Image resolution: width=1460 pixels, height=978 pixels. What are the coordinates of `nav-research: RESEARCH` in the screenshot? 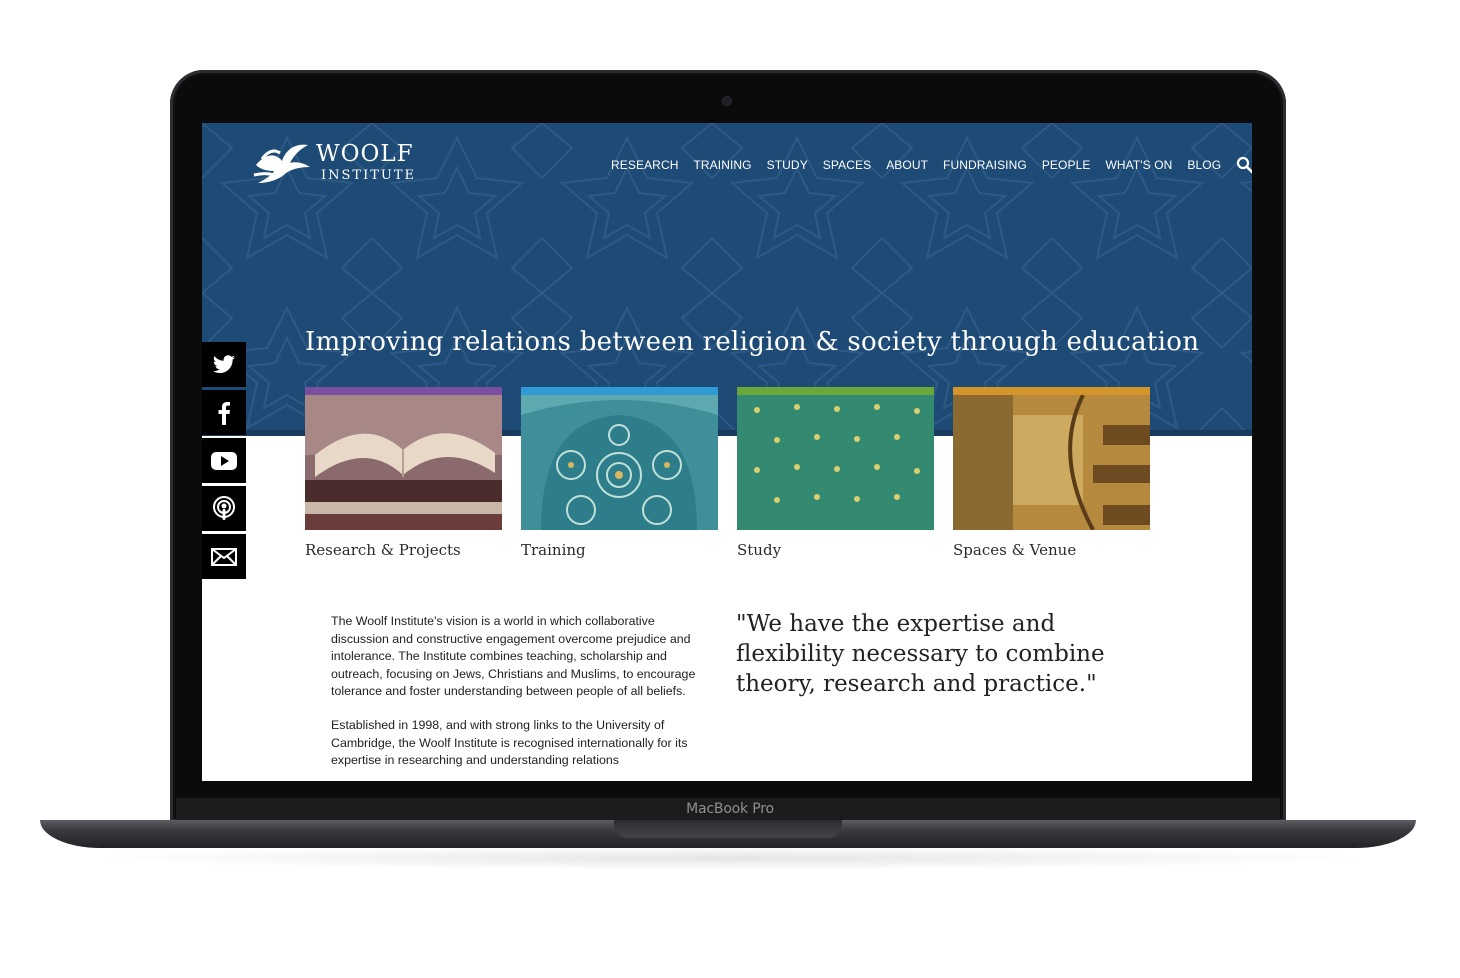 It's located at (644, 165).